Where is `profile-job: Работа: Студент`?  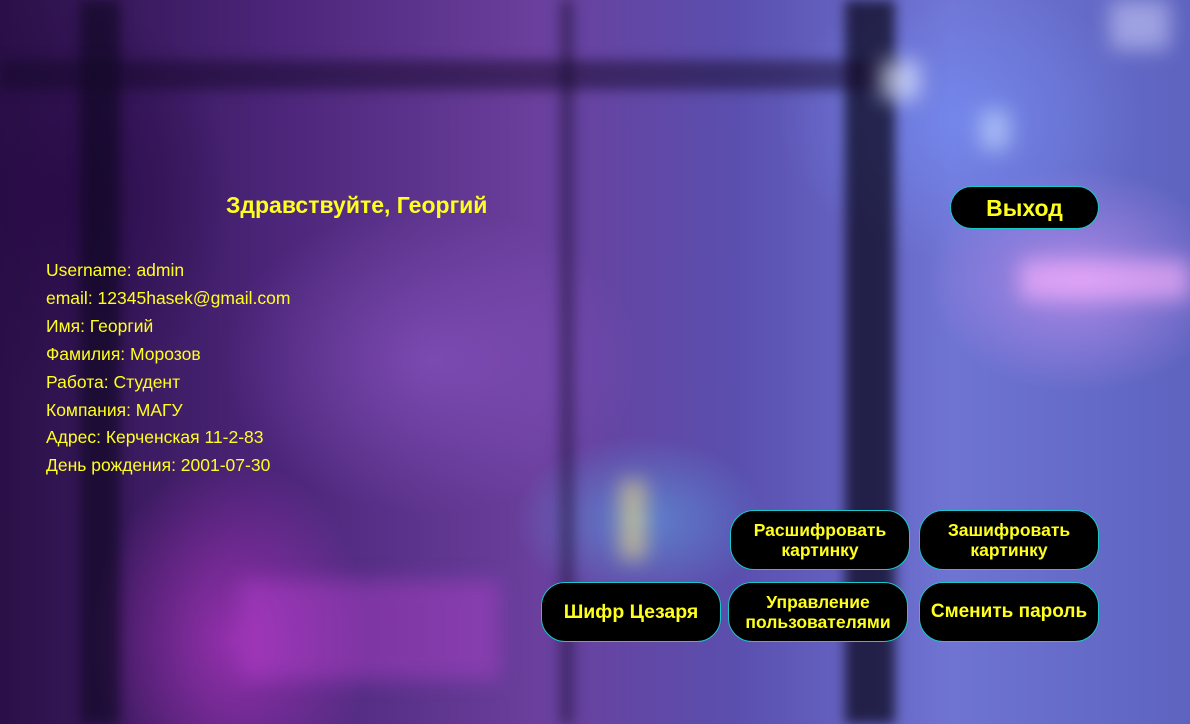
profile-job: Работа: Студент is located at coordinates (113, 381).